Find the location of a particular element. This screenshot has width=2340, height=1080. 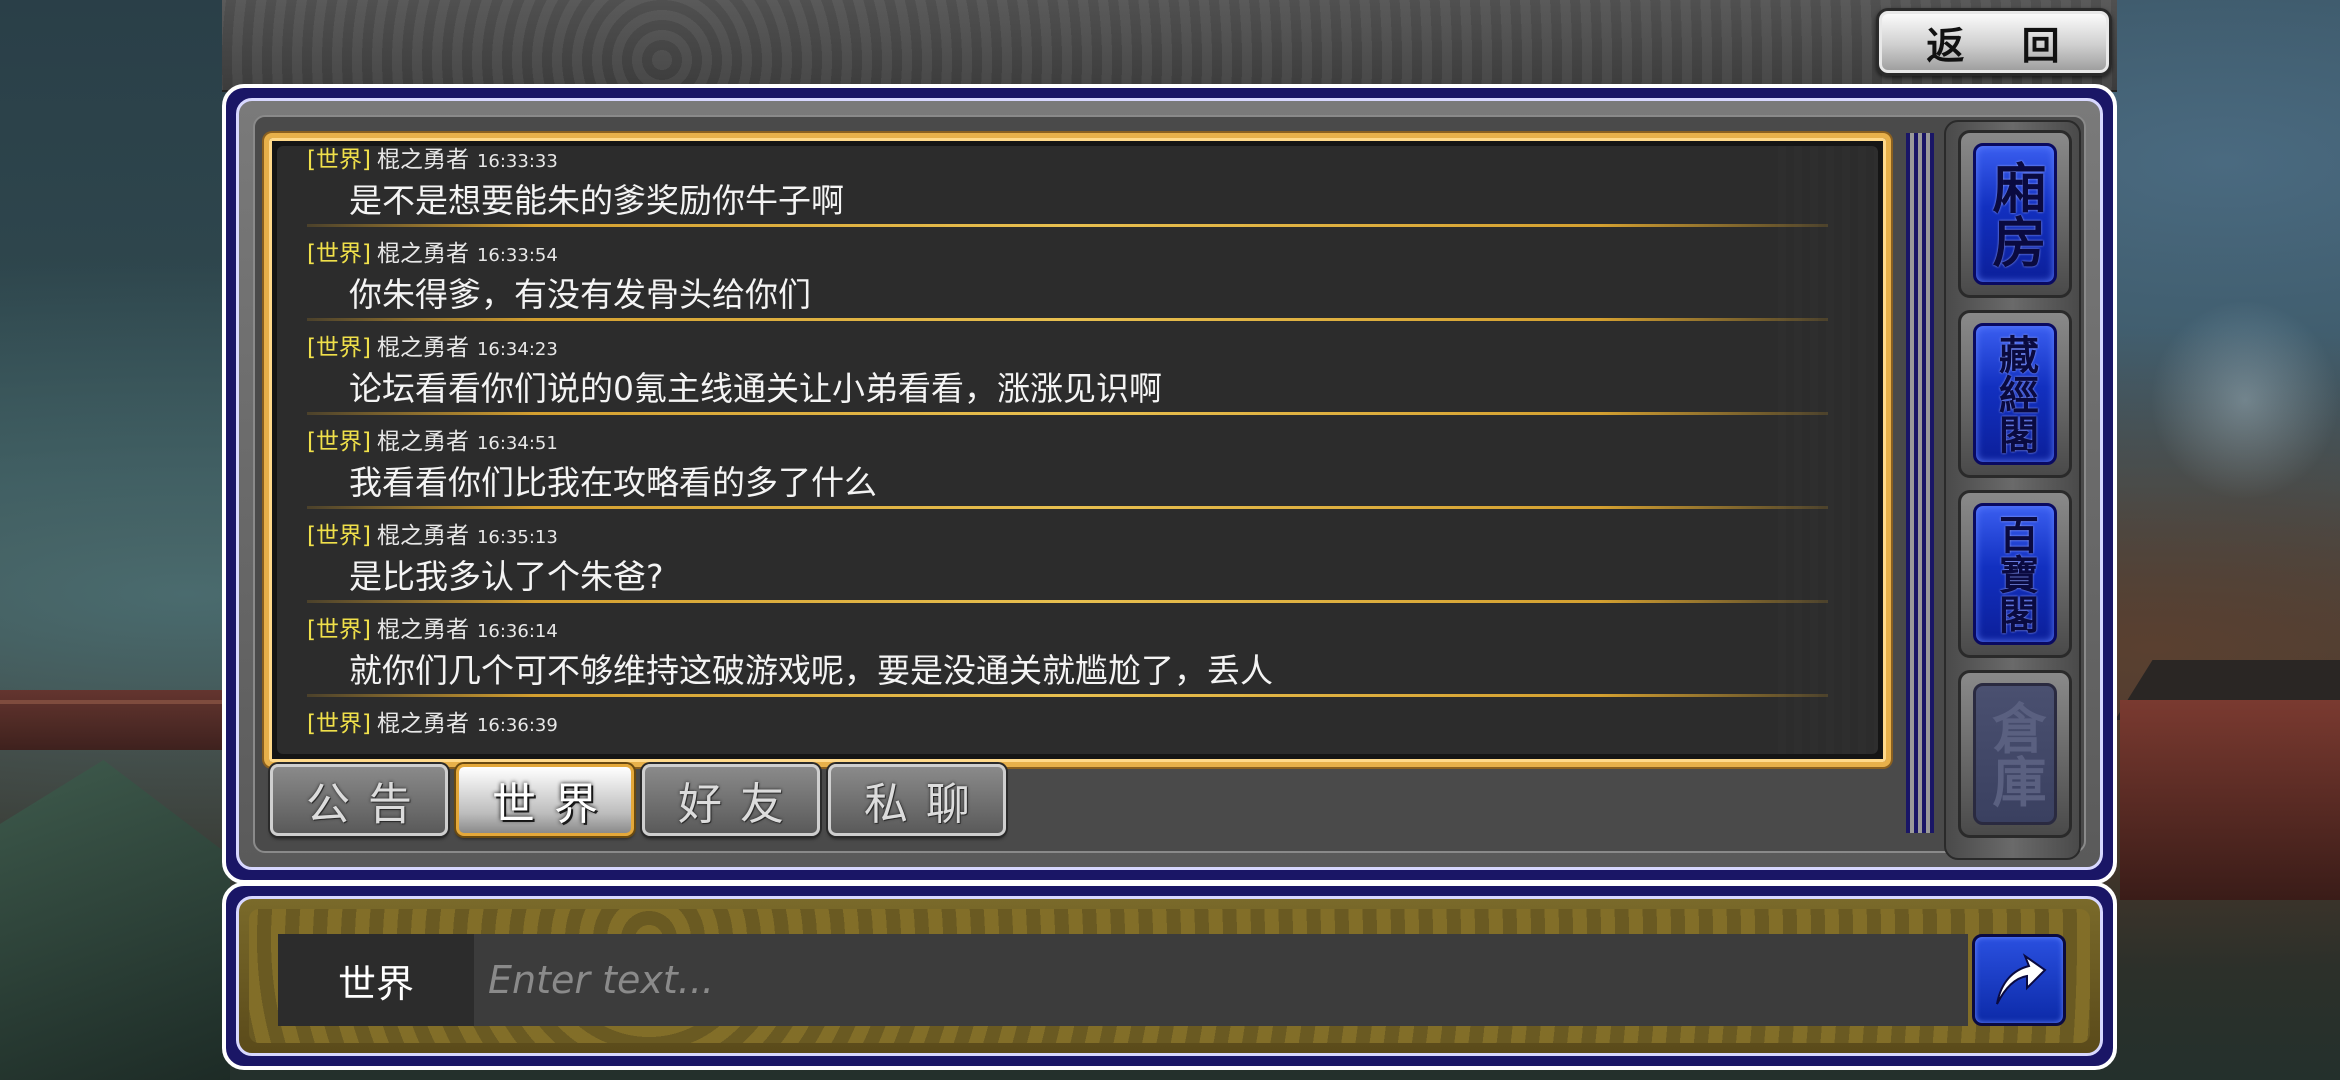

chat-message: [世界] 棍之勇者 16:36:39 is located at coordinates (1067, 729).